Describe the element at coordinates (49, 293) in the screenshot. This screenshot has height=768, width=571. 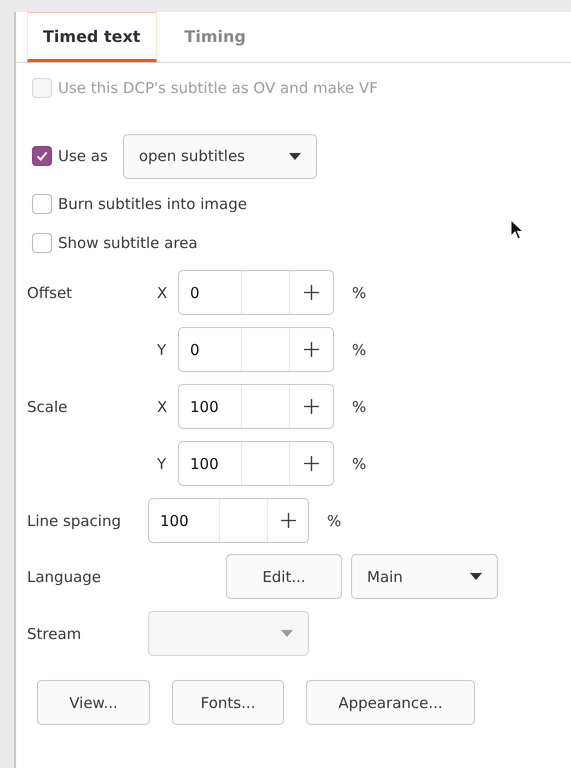
I see `field-label: Offset` at that location.